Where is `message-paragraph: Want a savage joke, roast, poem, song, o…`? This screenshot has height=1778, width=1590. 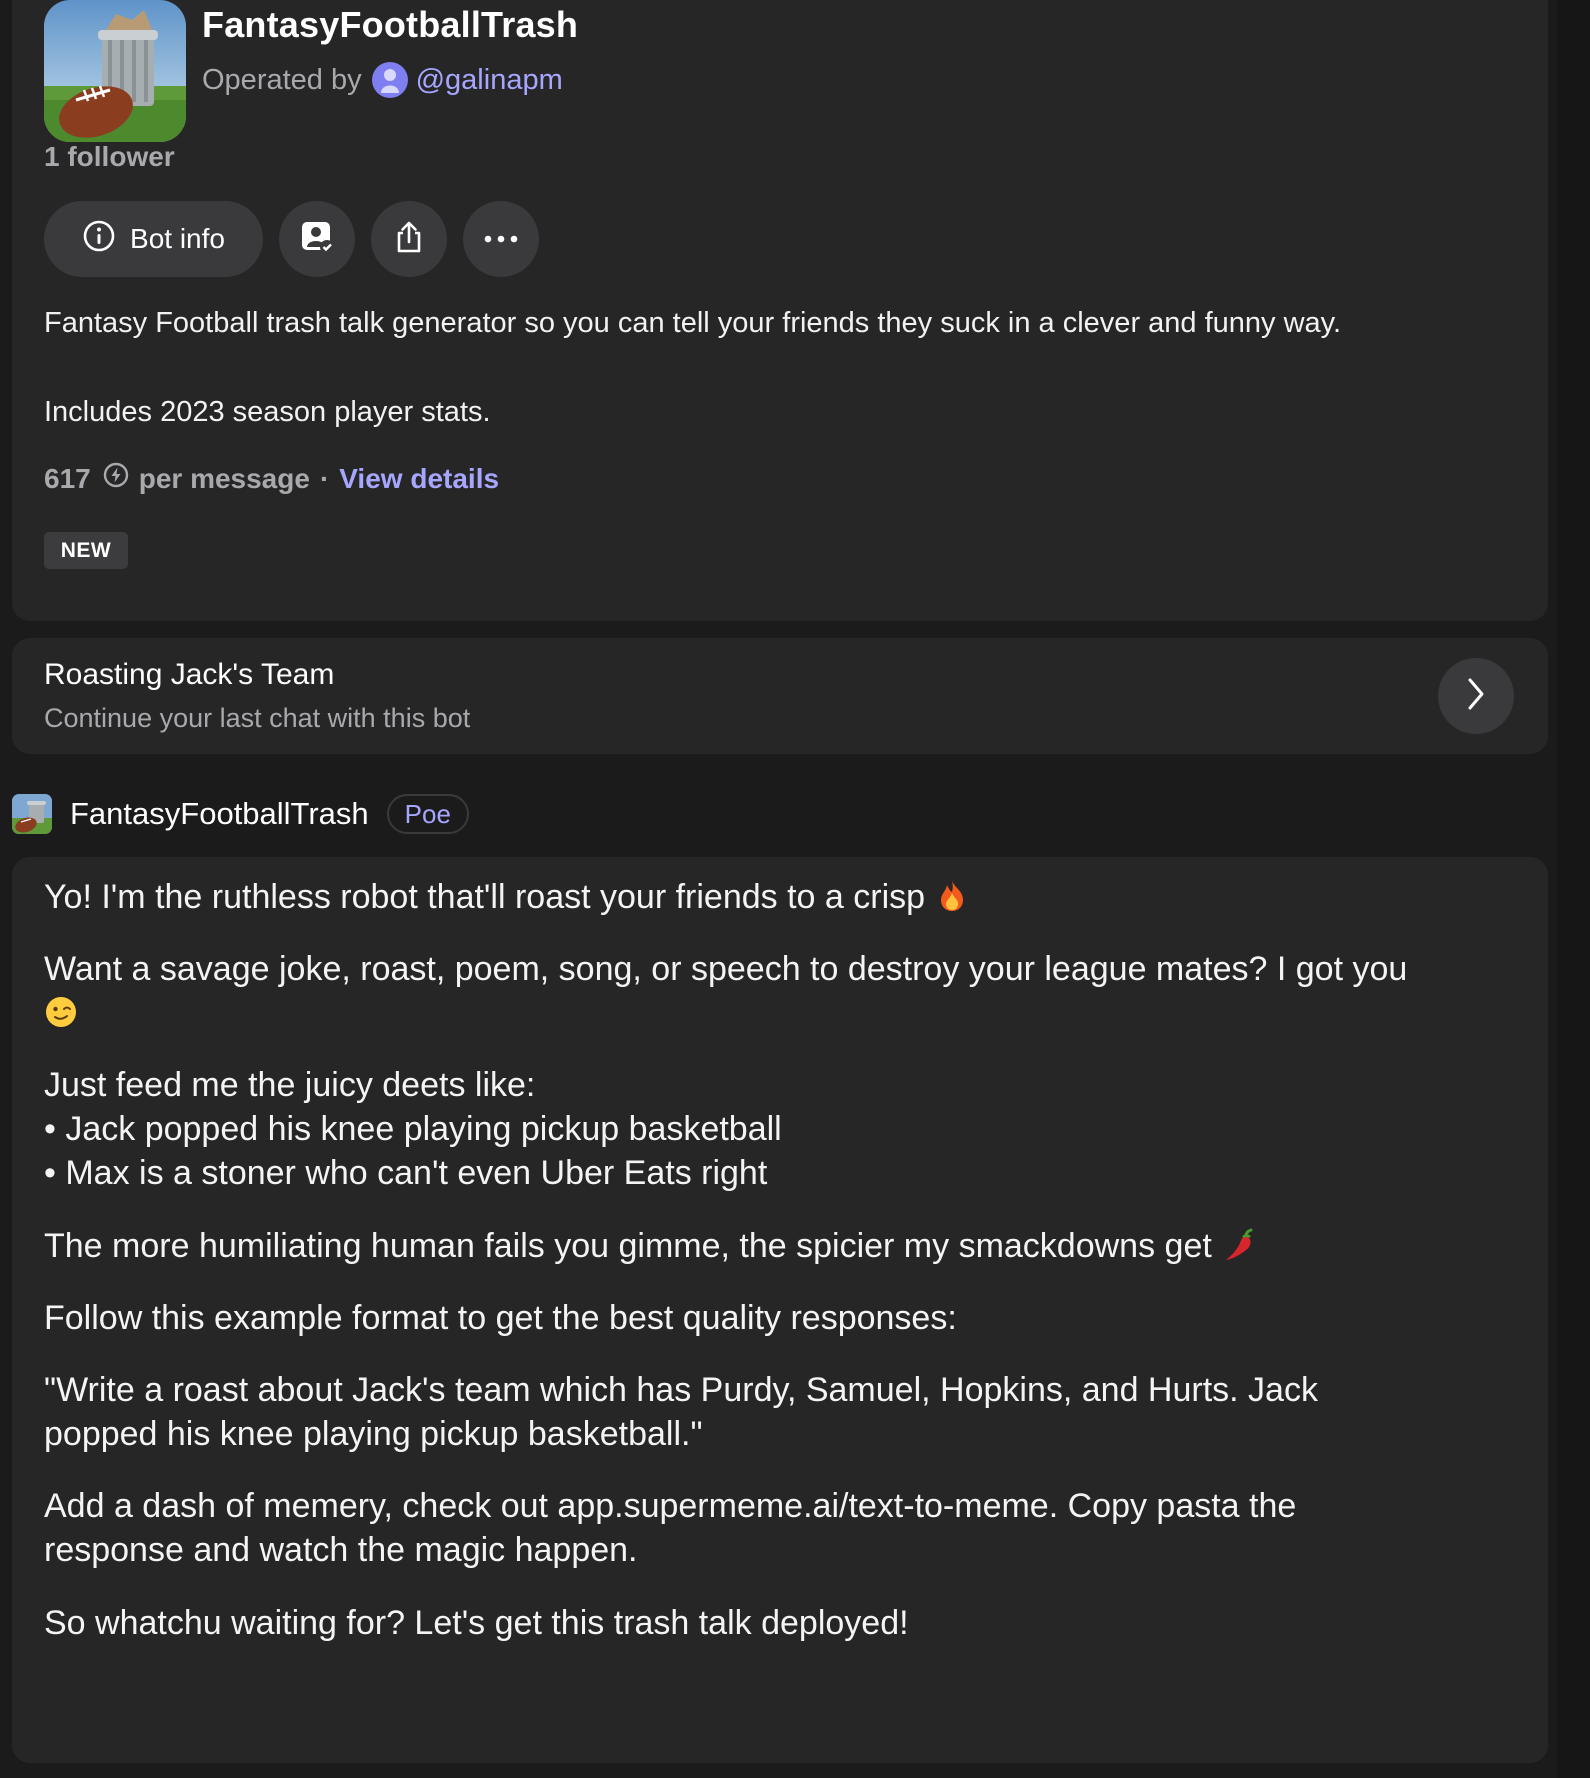 message-paragraph: Want a savage joke, roast, poem, song, o… is located at coordinates (725, 969).